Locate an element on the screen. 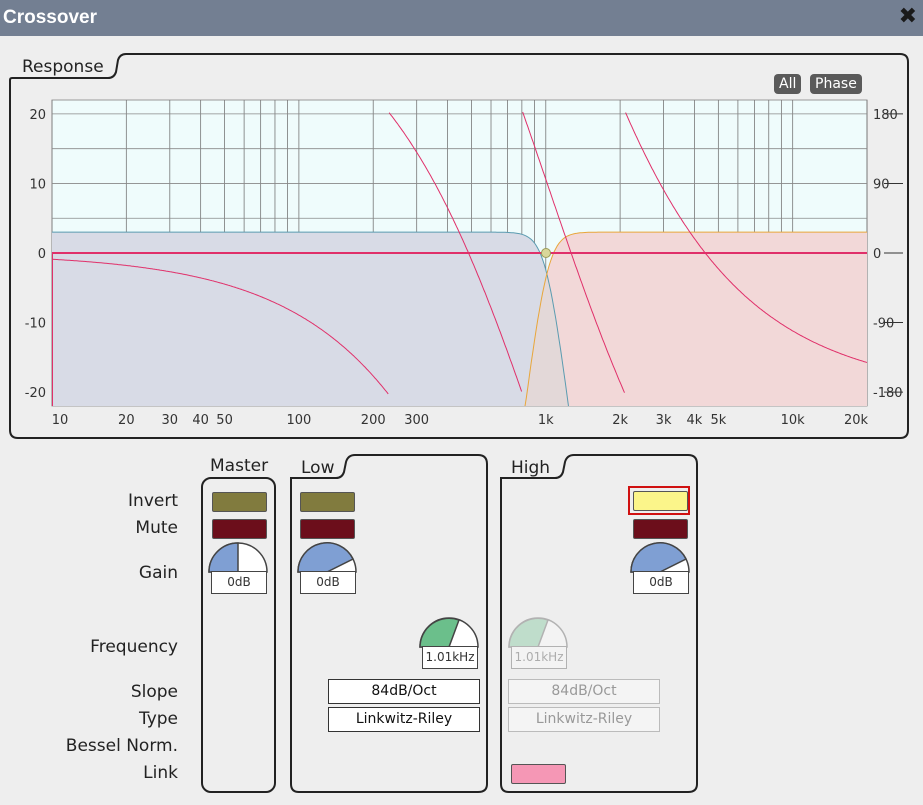 Image resolution: width=923 pixels, height=805 pixels. high-frequency-knob: 1.01kHz is located at coordinates (539, 645).